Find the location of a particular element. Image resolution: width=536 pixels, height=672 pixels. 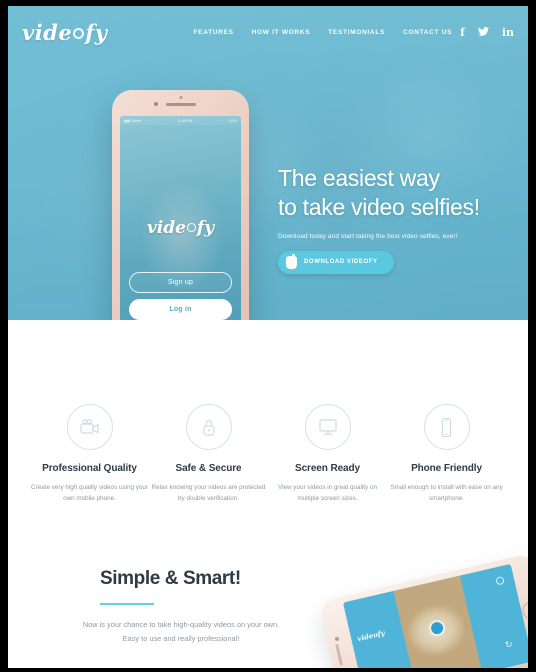

tilted-phone-camera-icon is located at coordinates (336, 638).